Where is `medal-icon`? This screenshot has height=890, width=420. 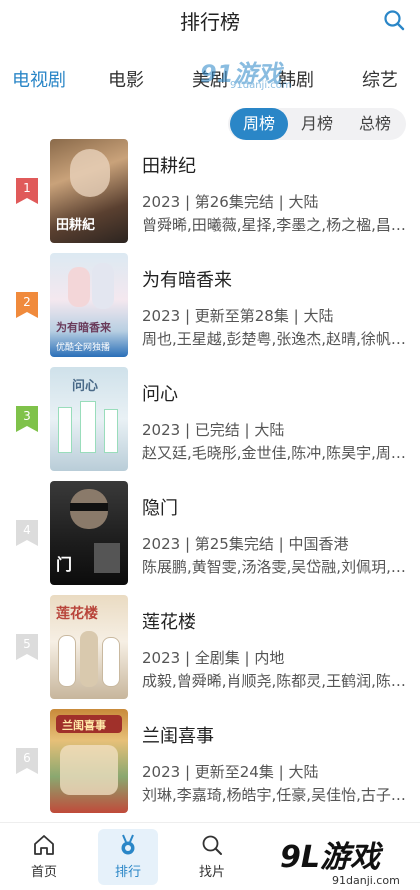 medal-icon is located at coordinates (128, 844).